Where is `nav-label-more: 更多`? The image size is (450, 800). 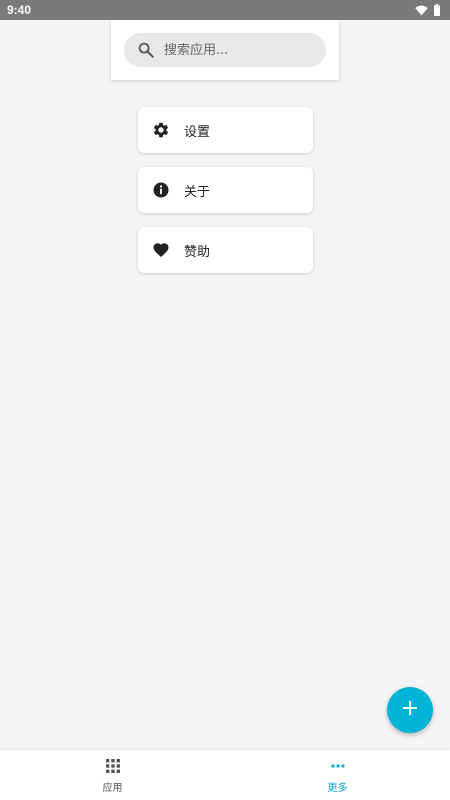
nav-label-more: 更多 is located at coordinates (337, 788).